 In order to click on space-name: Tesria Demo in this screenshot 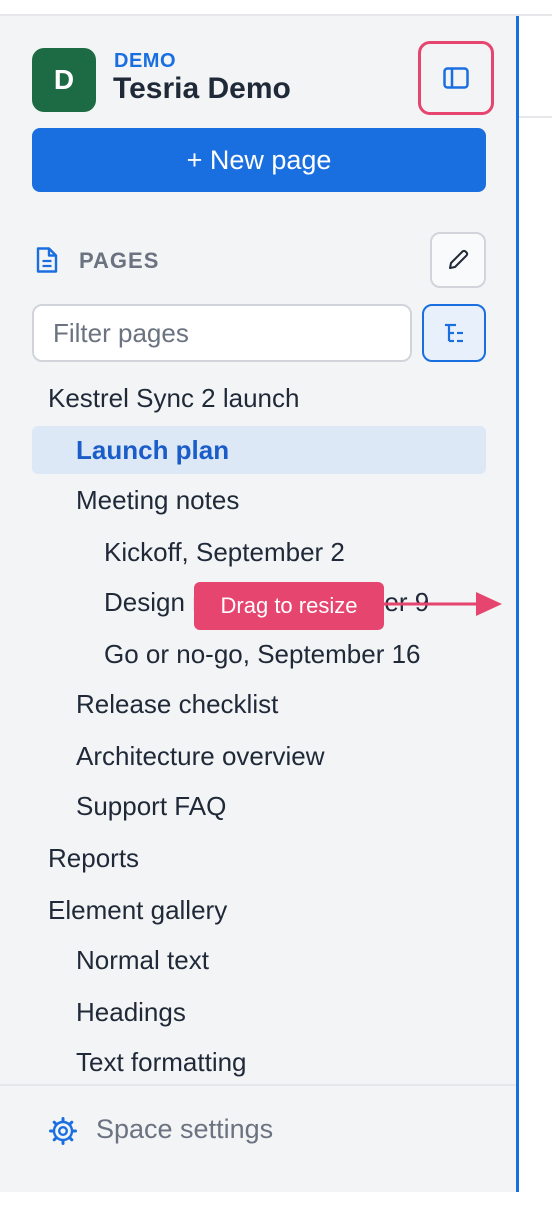, I will do `click(202, 89)`.